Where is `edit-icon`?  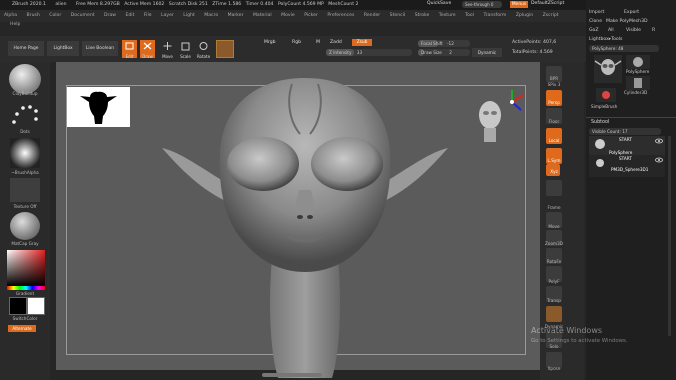 edit-icon is located at coordinates (129, 46).